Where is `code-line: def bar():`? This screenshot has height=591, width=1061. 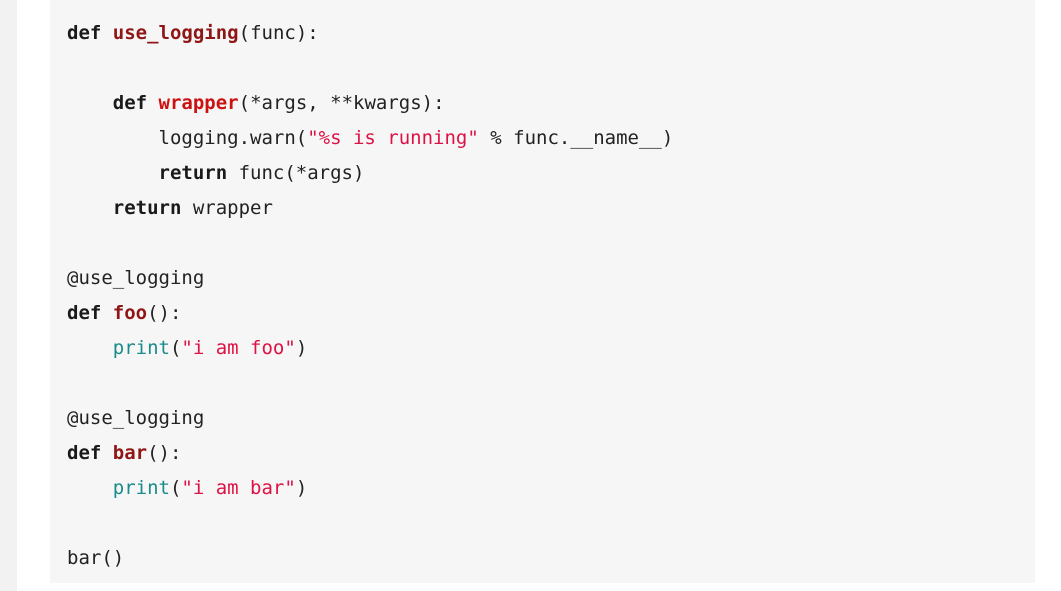 code-line: def bar(): is located at coordinates (542, 453).